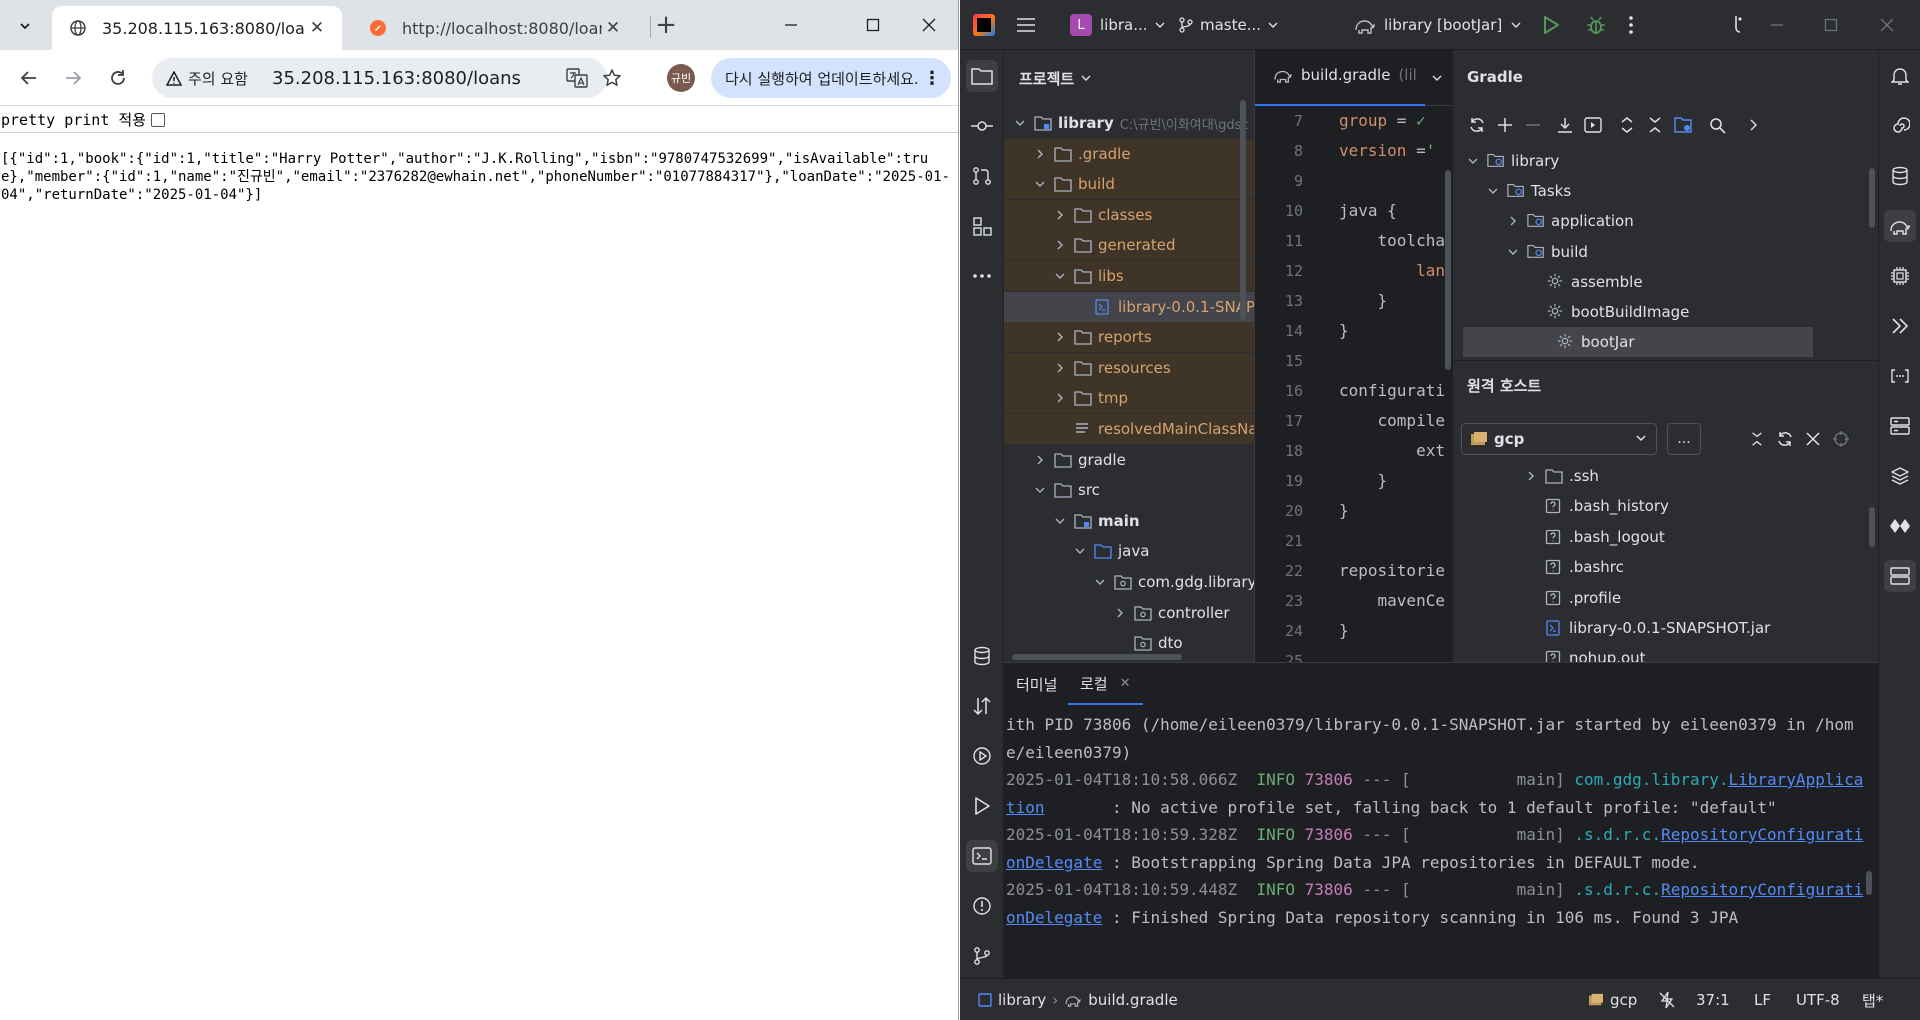 The width and height of the screenshot is (1920, 1020). I want to click on gradle-scrollbar, so click(1872, 198).